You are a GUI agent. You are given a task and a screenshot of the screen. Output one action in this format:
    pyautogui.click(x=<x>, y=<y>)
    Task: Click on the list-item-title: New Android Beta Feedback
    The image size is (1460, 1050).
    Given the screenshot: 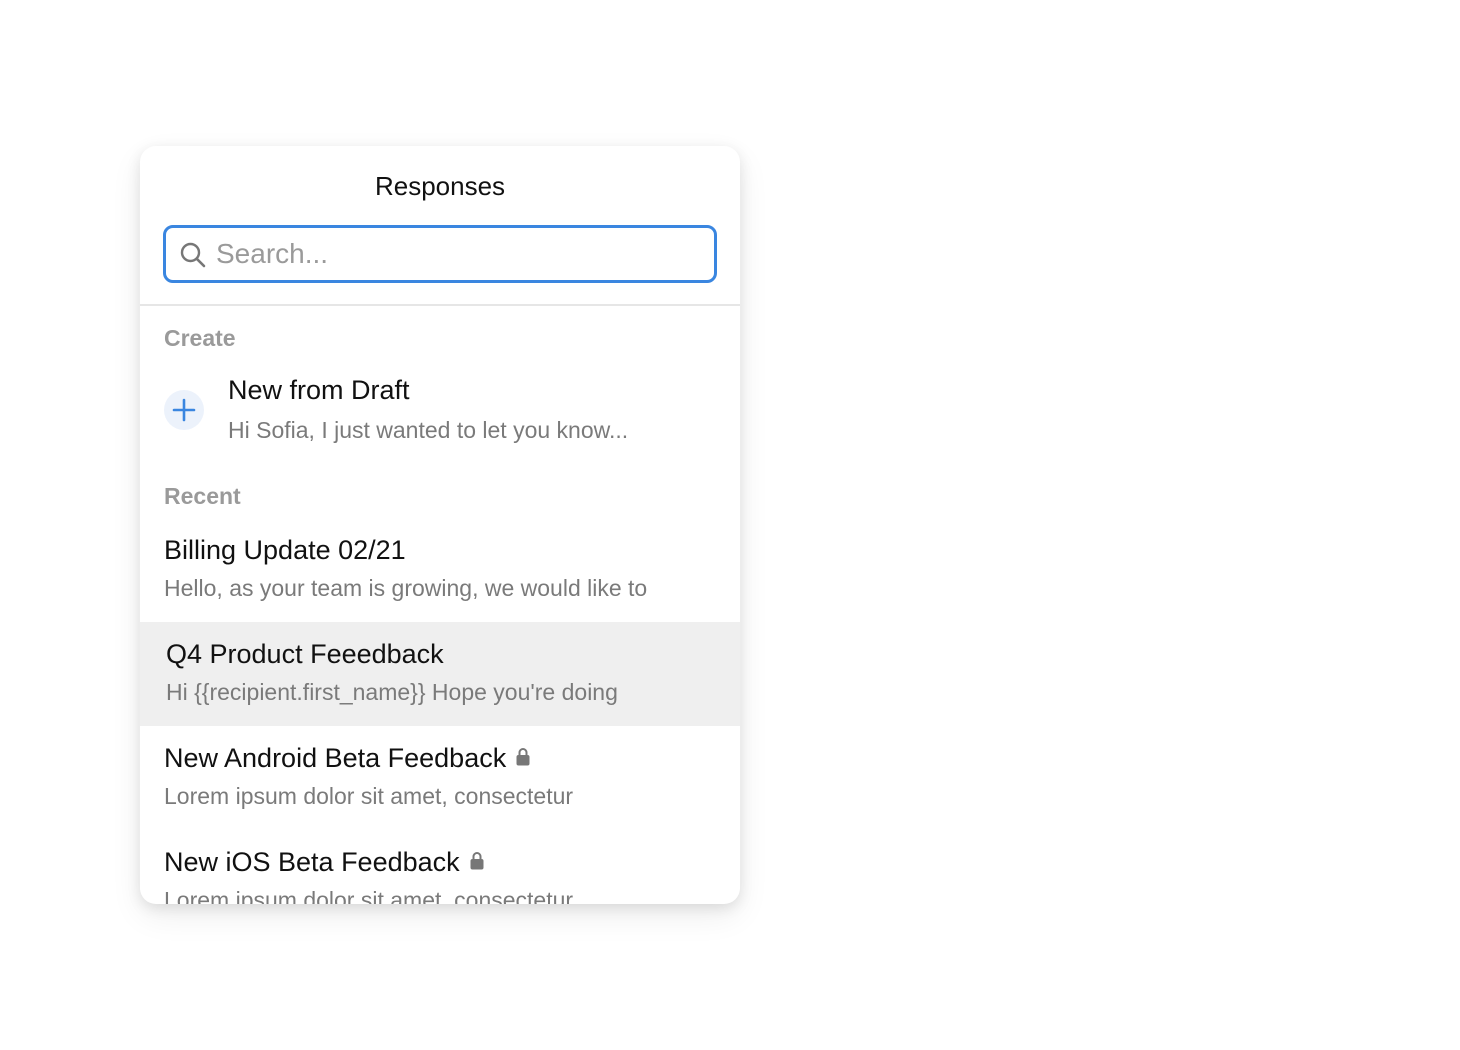 What is the action you would take?
    pyautogui.click(x=335, y=758)
    